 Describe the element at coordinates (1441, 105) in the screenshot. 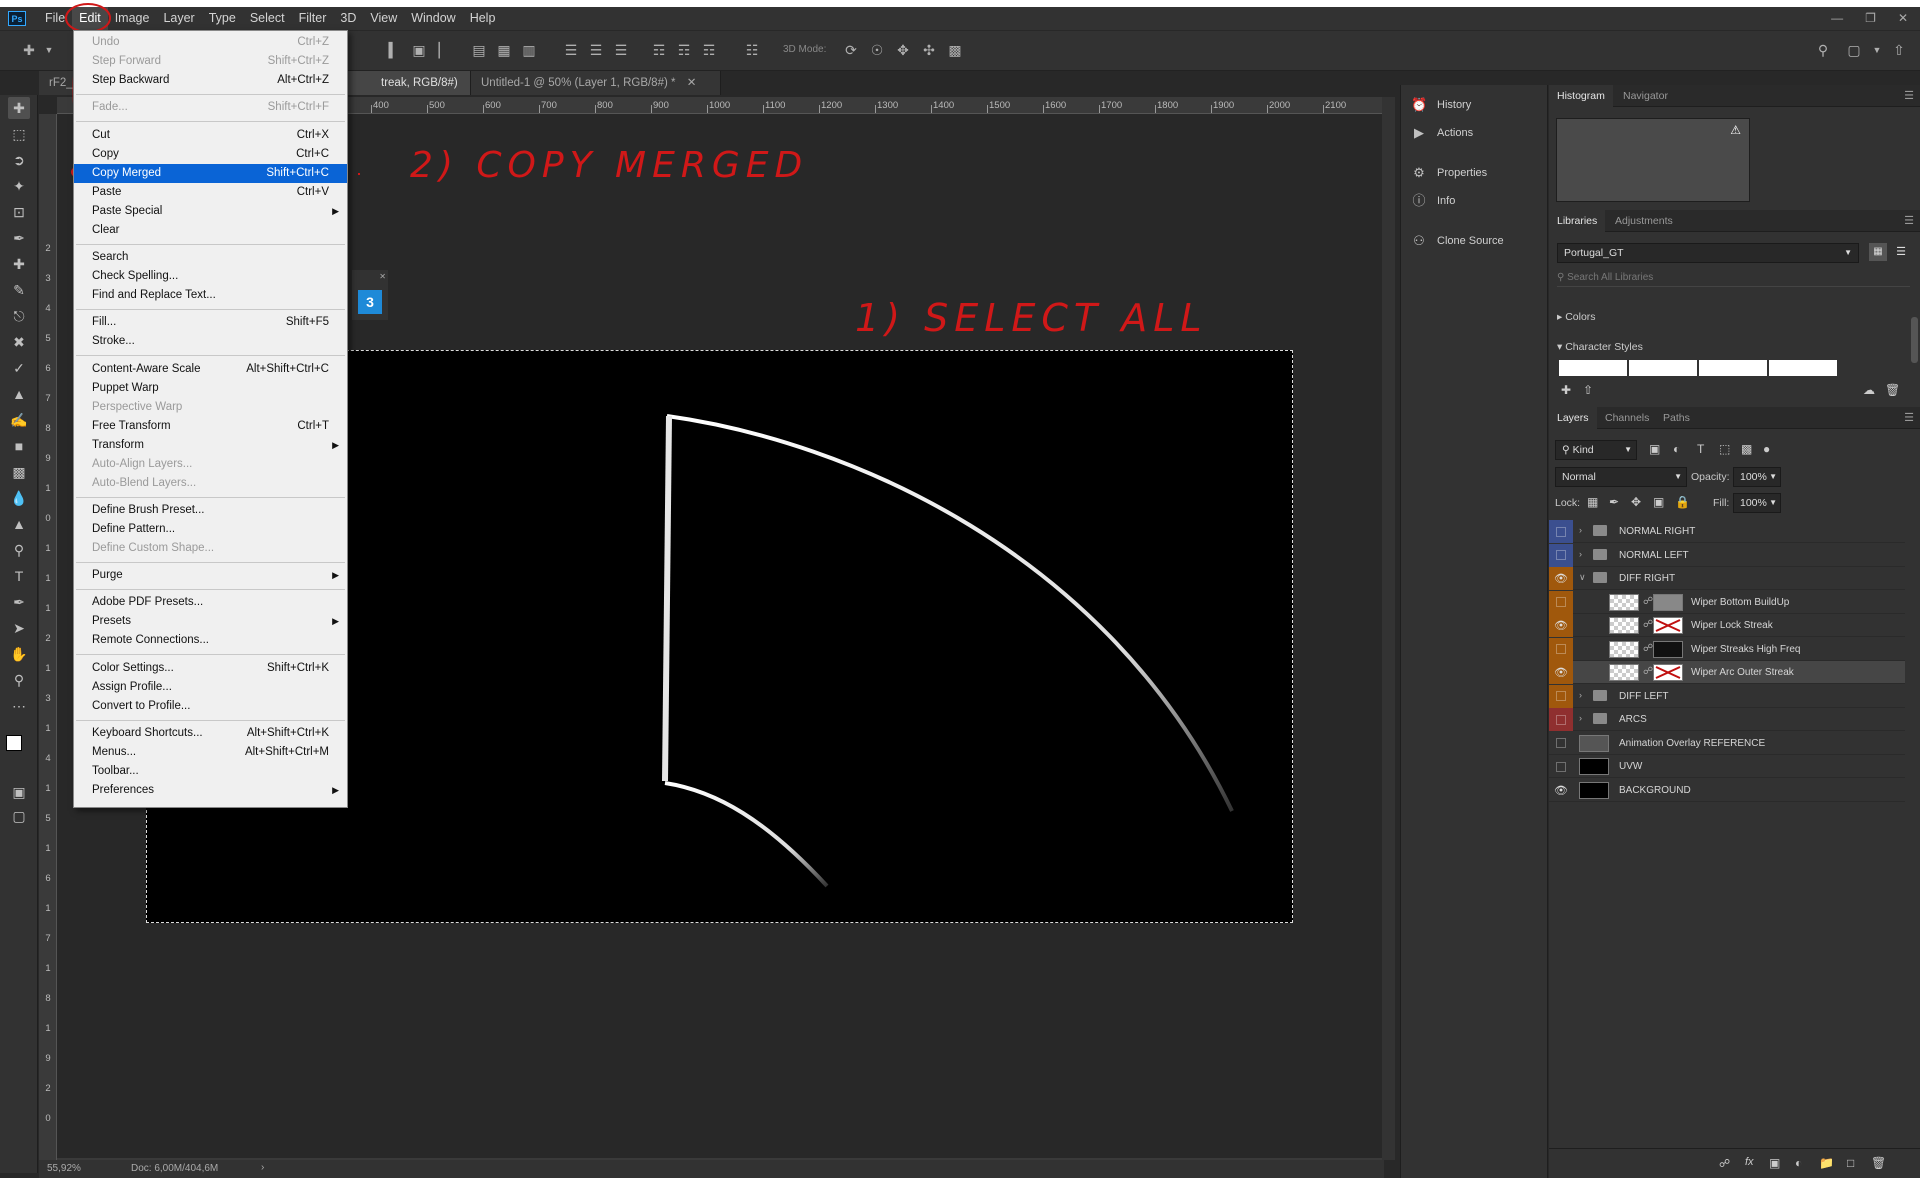

I see `panel-history: ⏰ History` at that location.